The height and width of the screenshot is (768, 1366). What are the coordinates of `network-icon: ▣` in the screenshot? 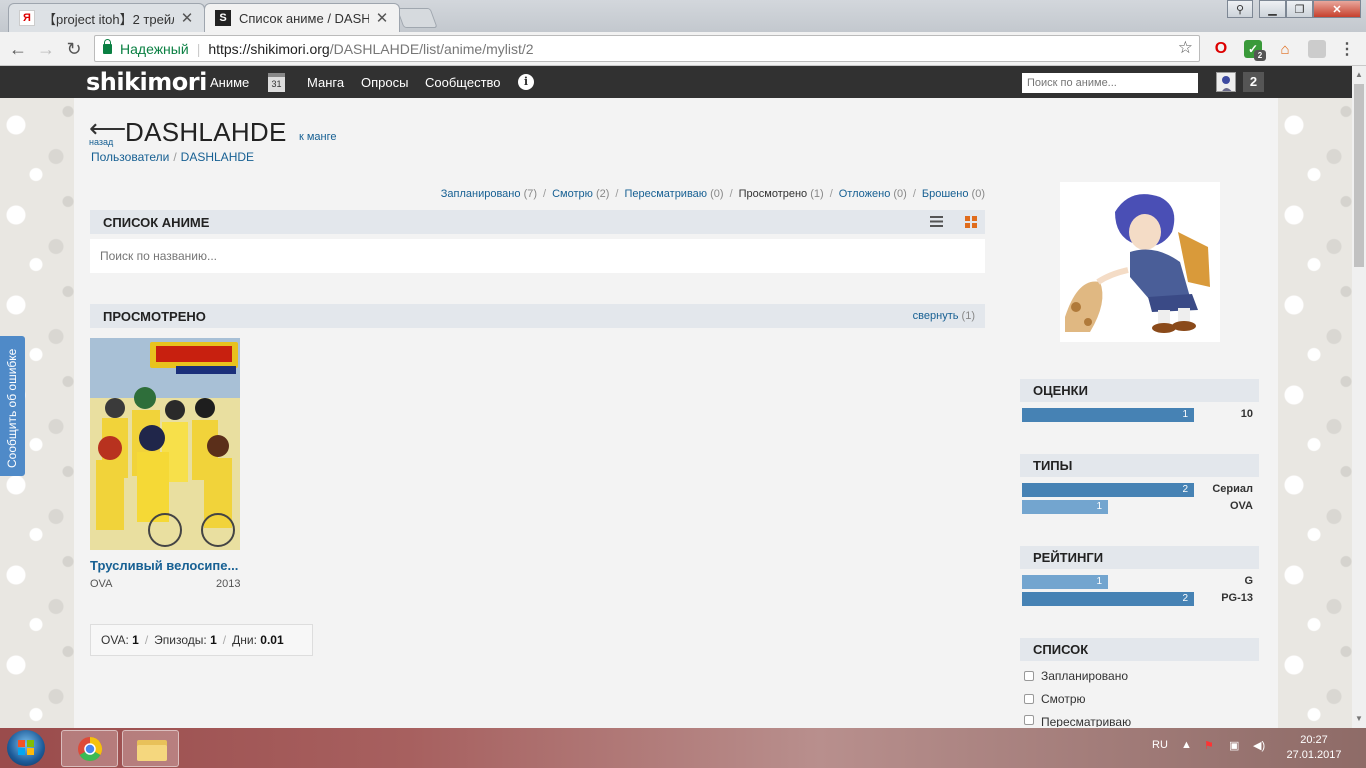 It's located at (1234, 745).